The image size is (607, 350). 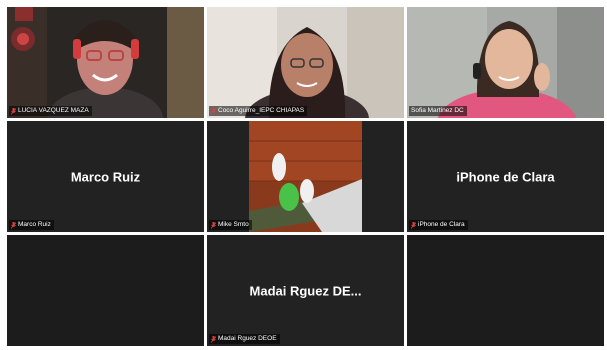 What do you see at coordinates (53, 110) in the screenshot?
I see `participant-name: LUCIA VAZQUEZ MAZA` at bounding box center [53, 110].